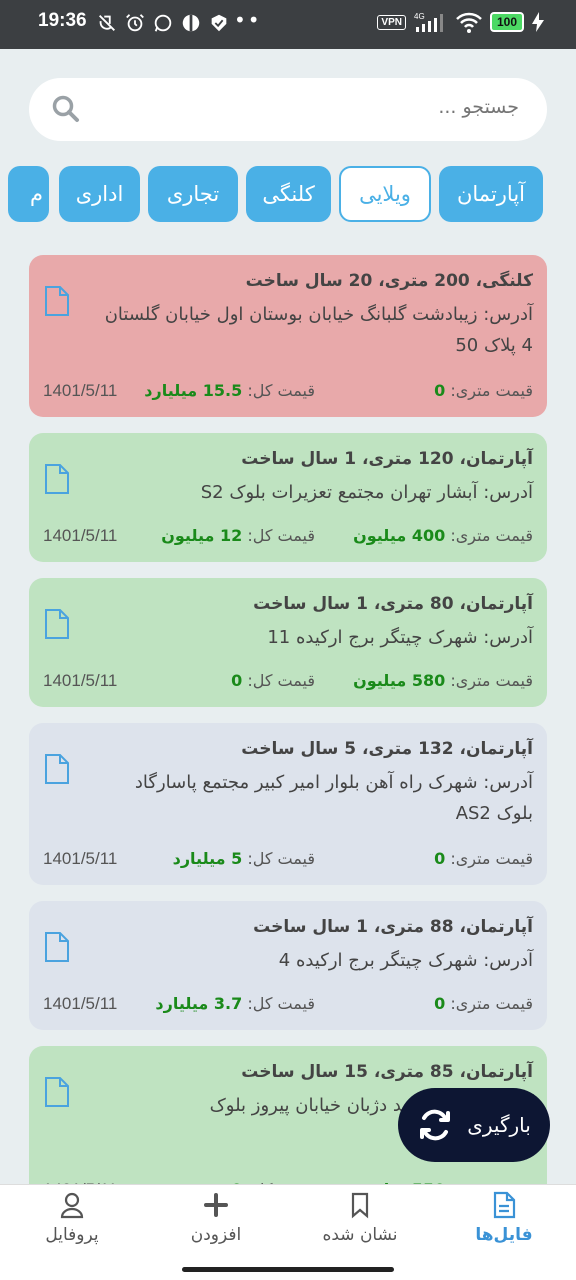 This screenshot has width=576, height=1280. I want to click on mute-icon, so click(107, 23).